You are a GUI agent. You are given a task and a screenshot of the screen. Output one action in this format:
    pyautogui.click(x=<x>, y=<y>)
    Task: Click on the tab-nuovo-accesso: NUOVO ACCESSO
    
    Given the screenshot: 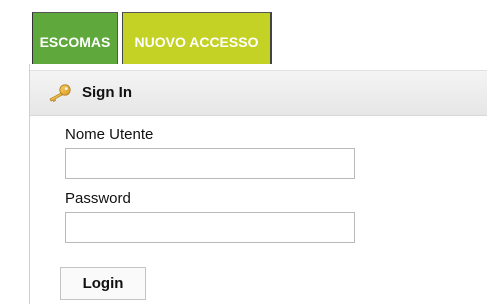 What is the action you would take?
    pyautogui.click(x=197, y=38)
    